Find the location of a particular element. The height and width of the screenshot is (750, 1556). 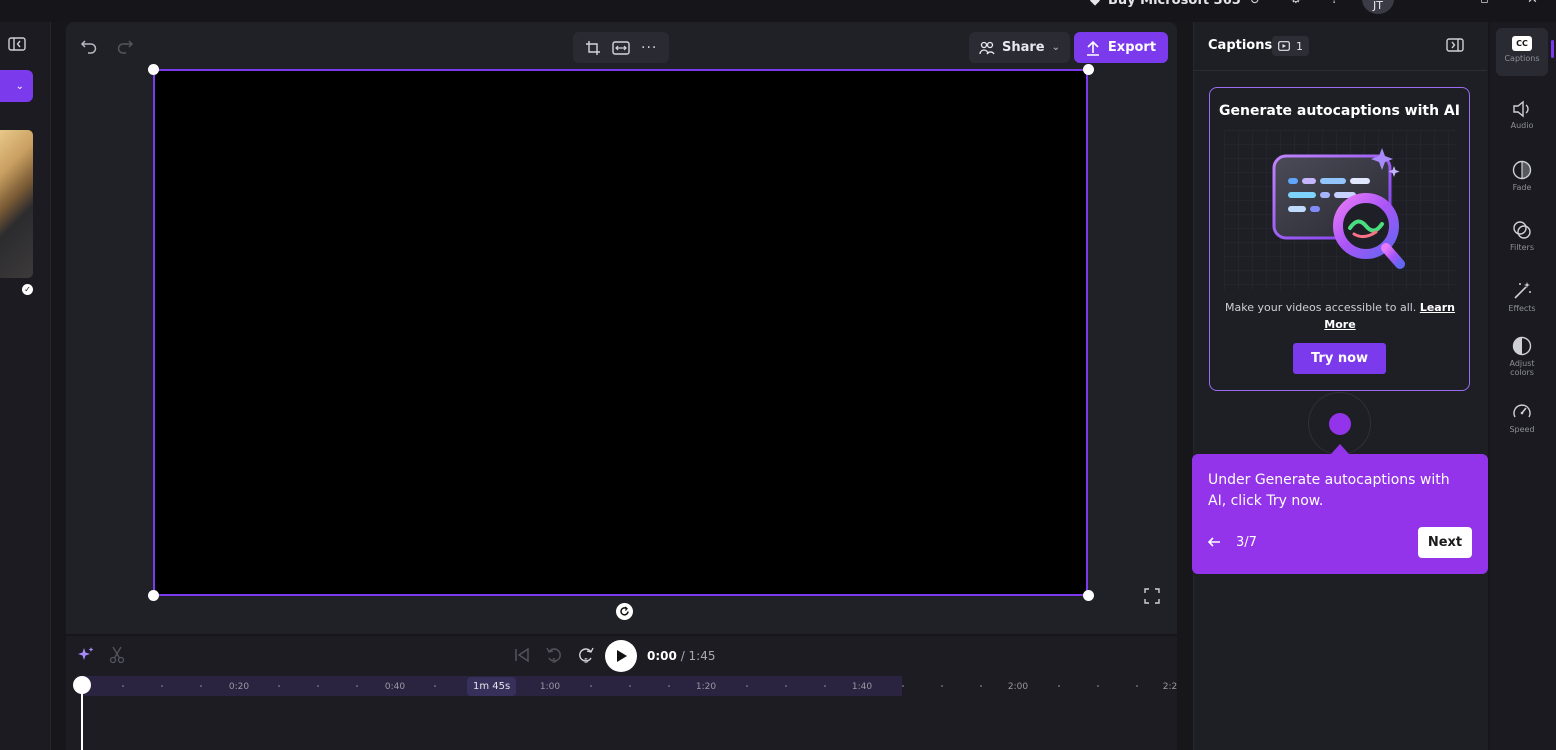

autocaptions-description-text: Make your videos accessible to all. is located at coordinates (1321, 307).